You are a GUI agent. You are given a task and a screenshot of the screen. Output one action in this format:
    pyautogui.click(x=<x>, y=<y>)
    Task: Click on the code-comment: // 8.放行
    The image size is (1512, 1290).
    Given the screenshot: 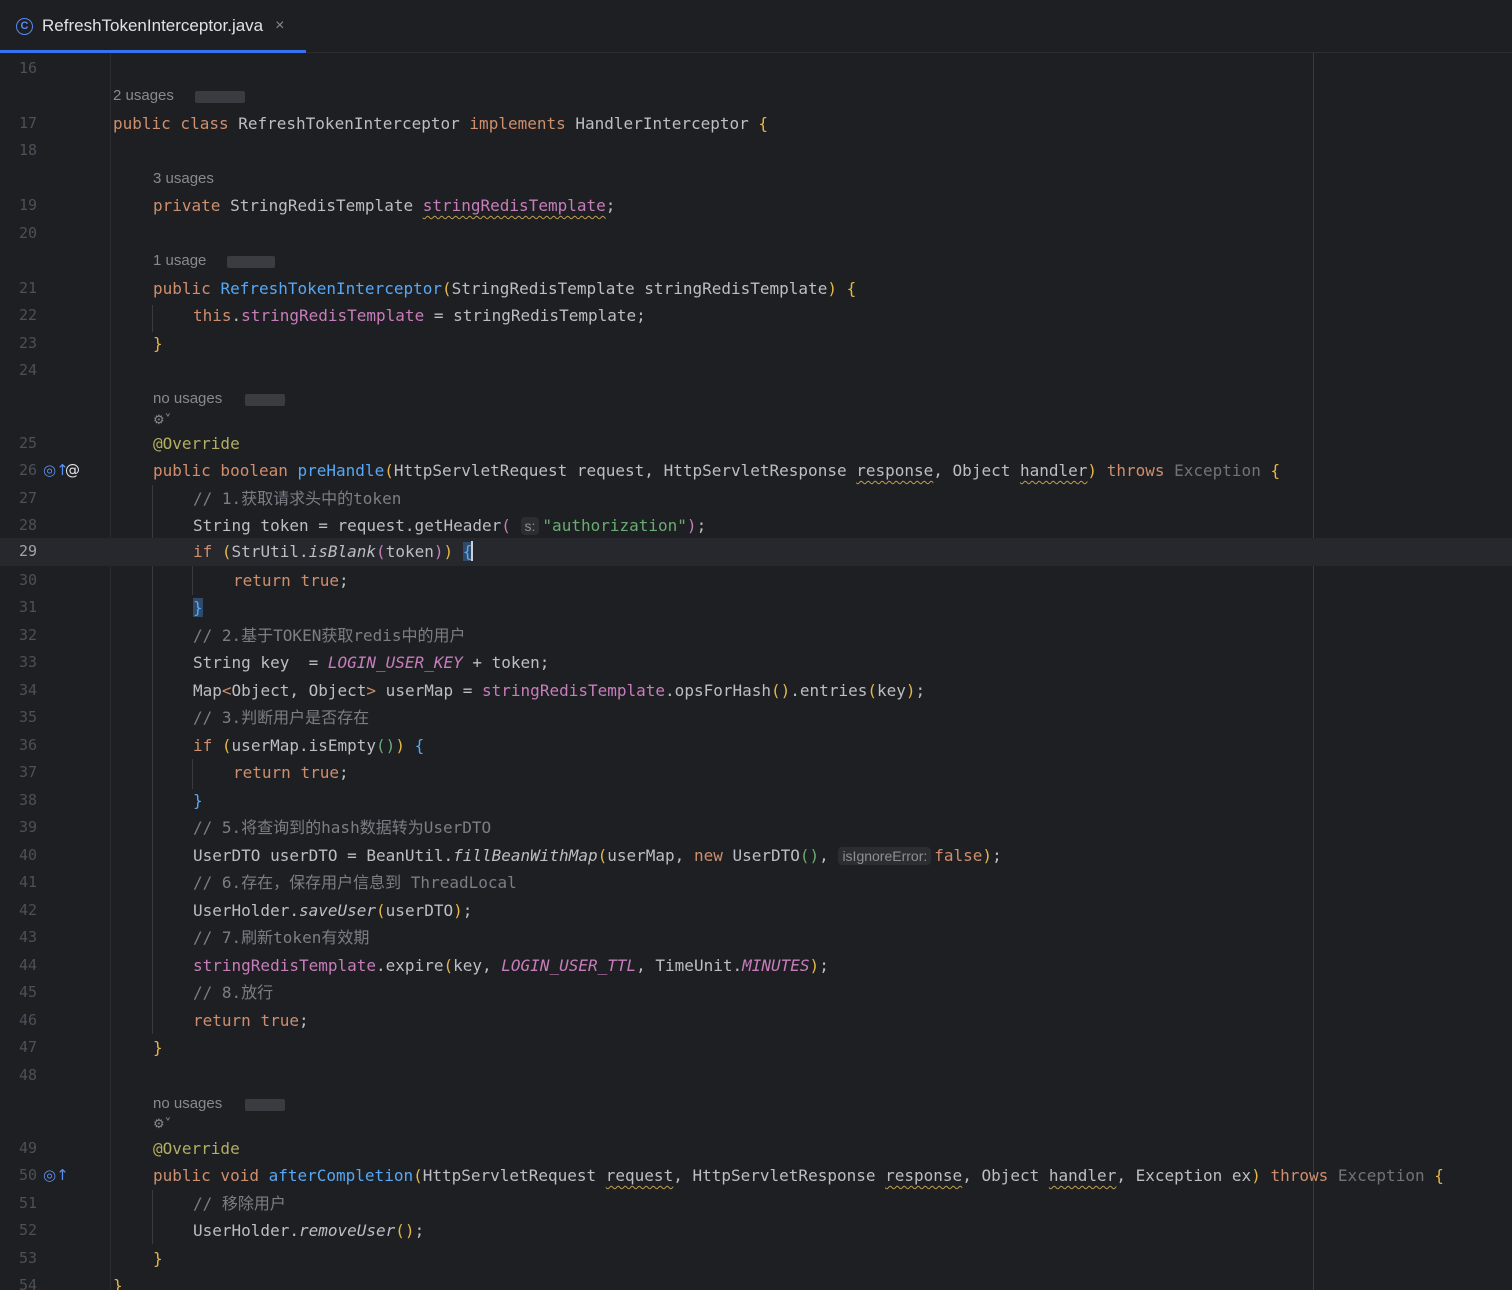 What is the action you would take?
    pyautogui.click(x=233, y=992)
    